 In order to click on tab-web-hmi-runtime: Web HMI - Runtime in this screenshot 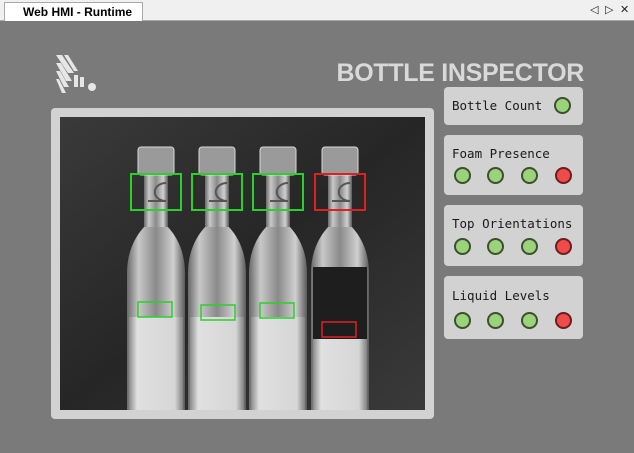, I will do `click(74, 11)`.